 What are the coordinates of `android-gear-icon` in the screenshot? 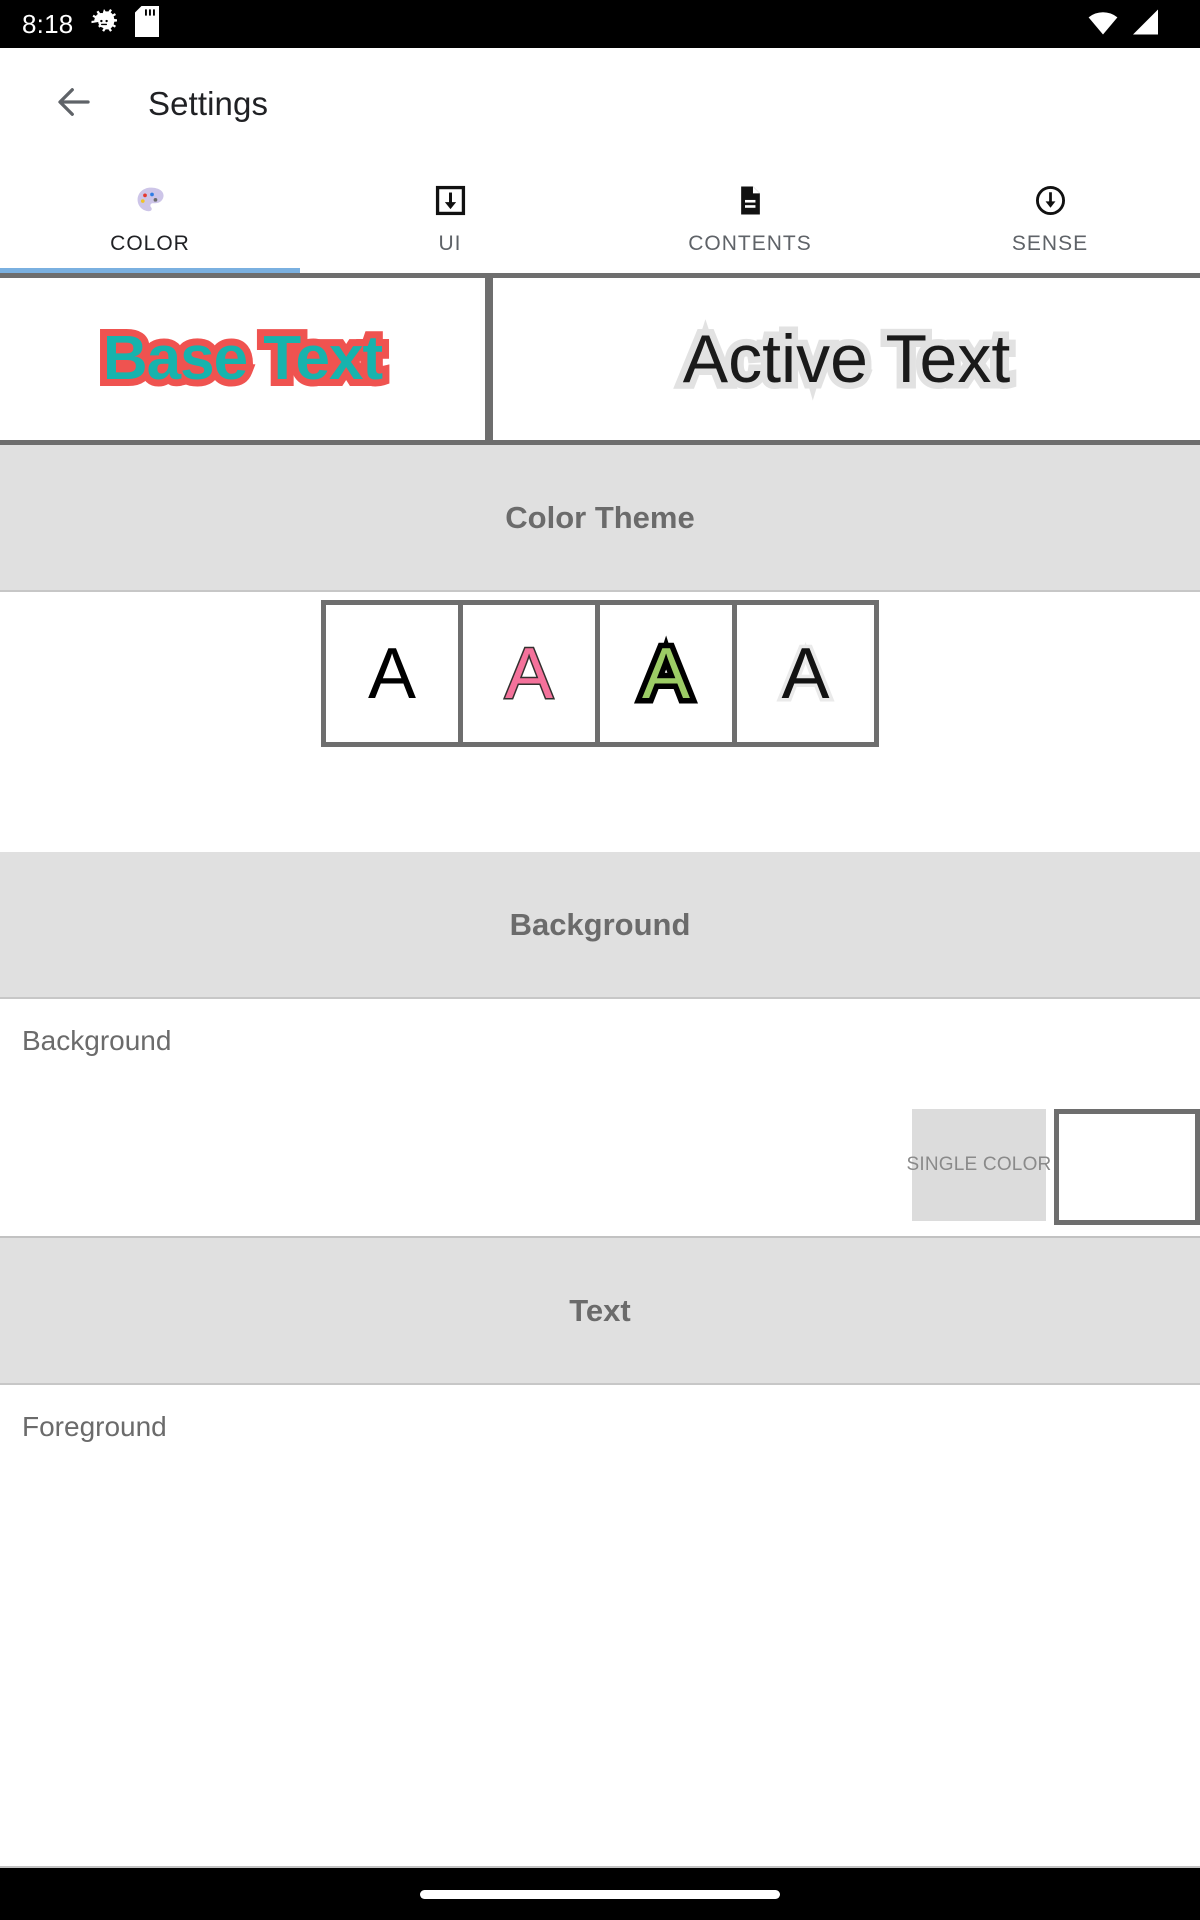 It's located at (104, 24).